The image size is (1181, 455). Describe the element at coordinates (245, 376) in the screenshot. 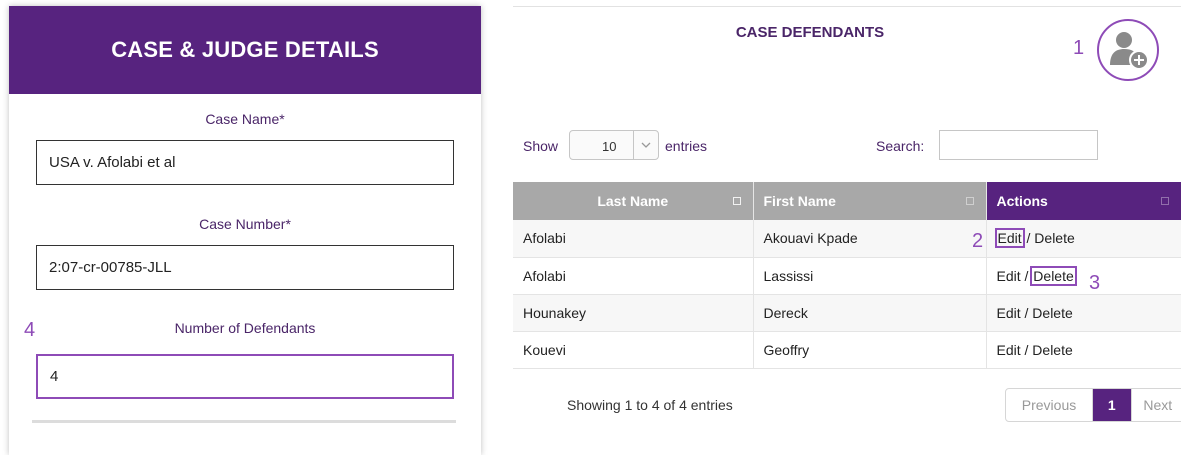

I see `defendants-count-input` at that location.